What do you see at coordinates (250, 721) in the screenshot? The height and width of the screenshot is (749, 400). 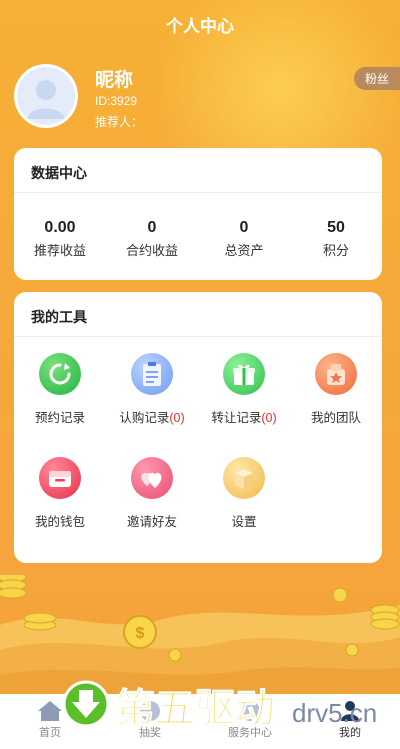 I see `tab-service: 服务中心` at bounding box center [250, 721].